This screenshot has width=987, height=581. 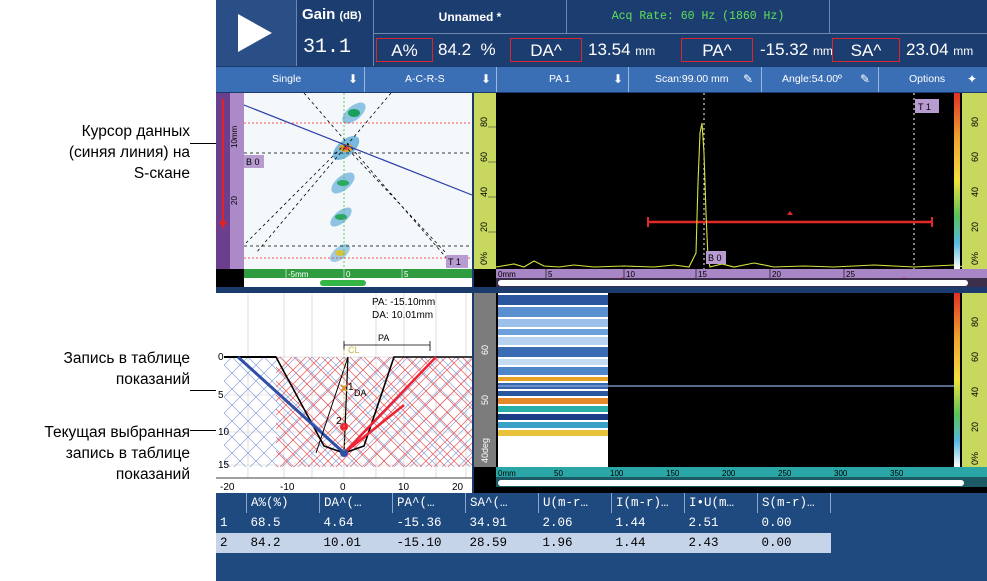 I want to click on svg-text: DA, so click(x=360, y=393).